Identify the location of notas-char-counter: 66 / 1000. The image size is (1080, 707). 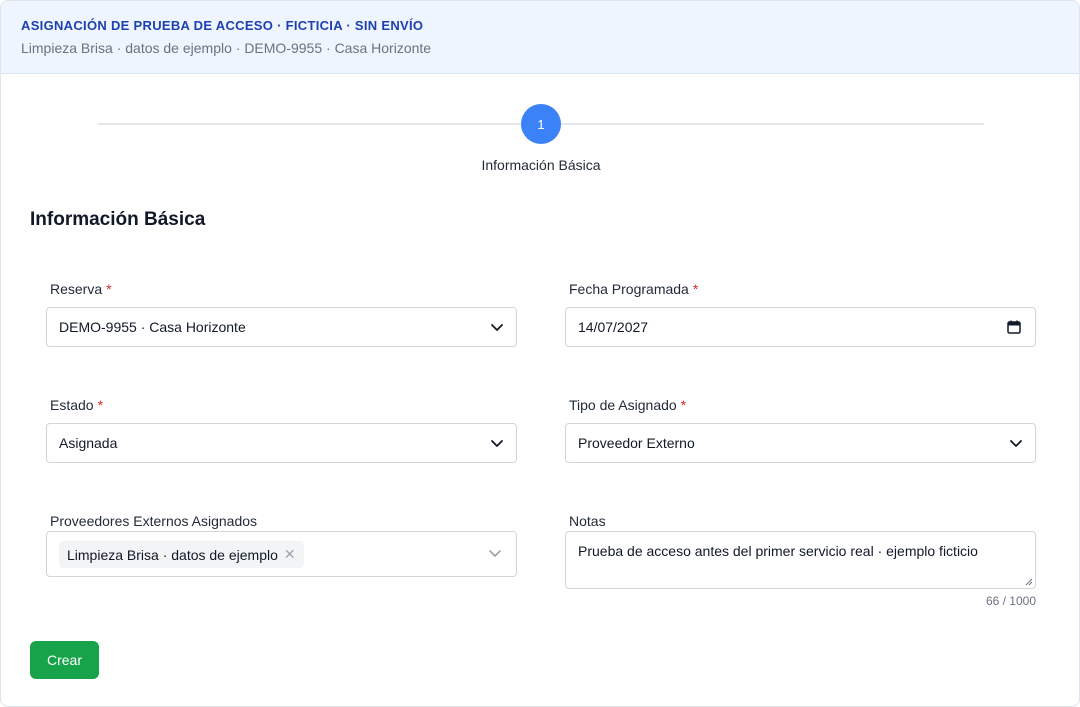
(1010, 601).